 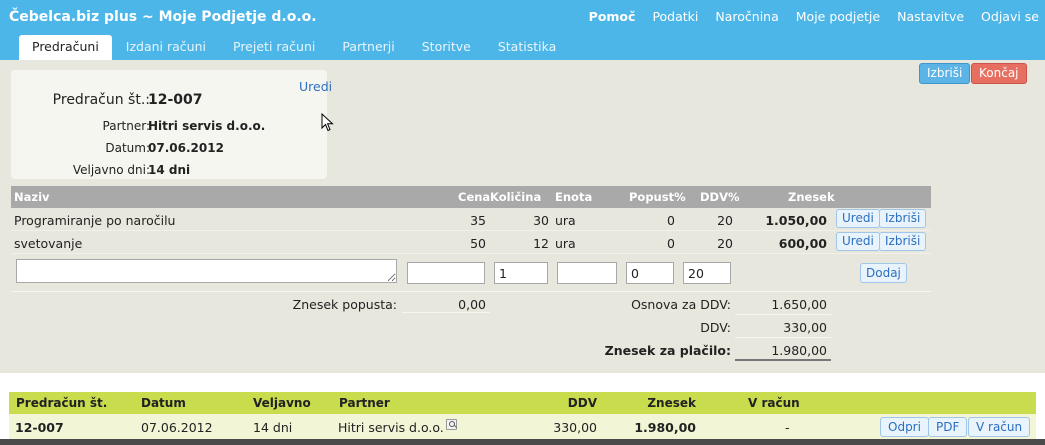 I want to click on list-date: 07.06.2012, so click(x=177, y=427).